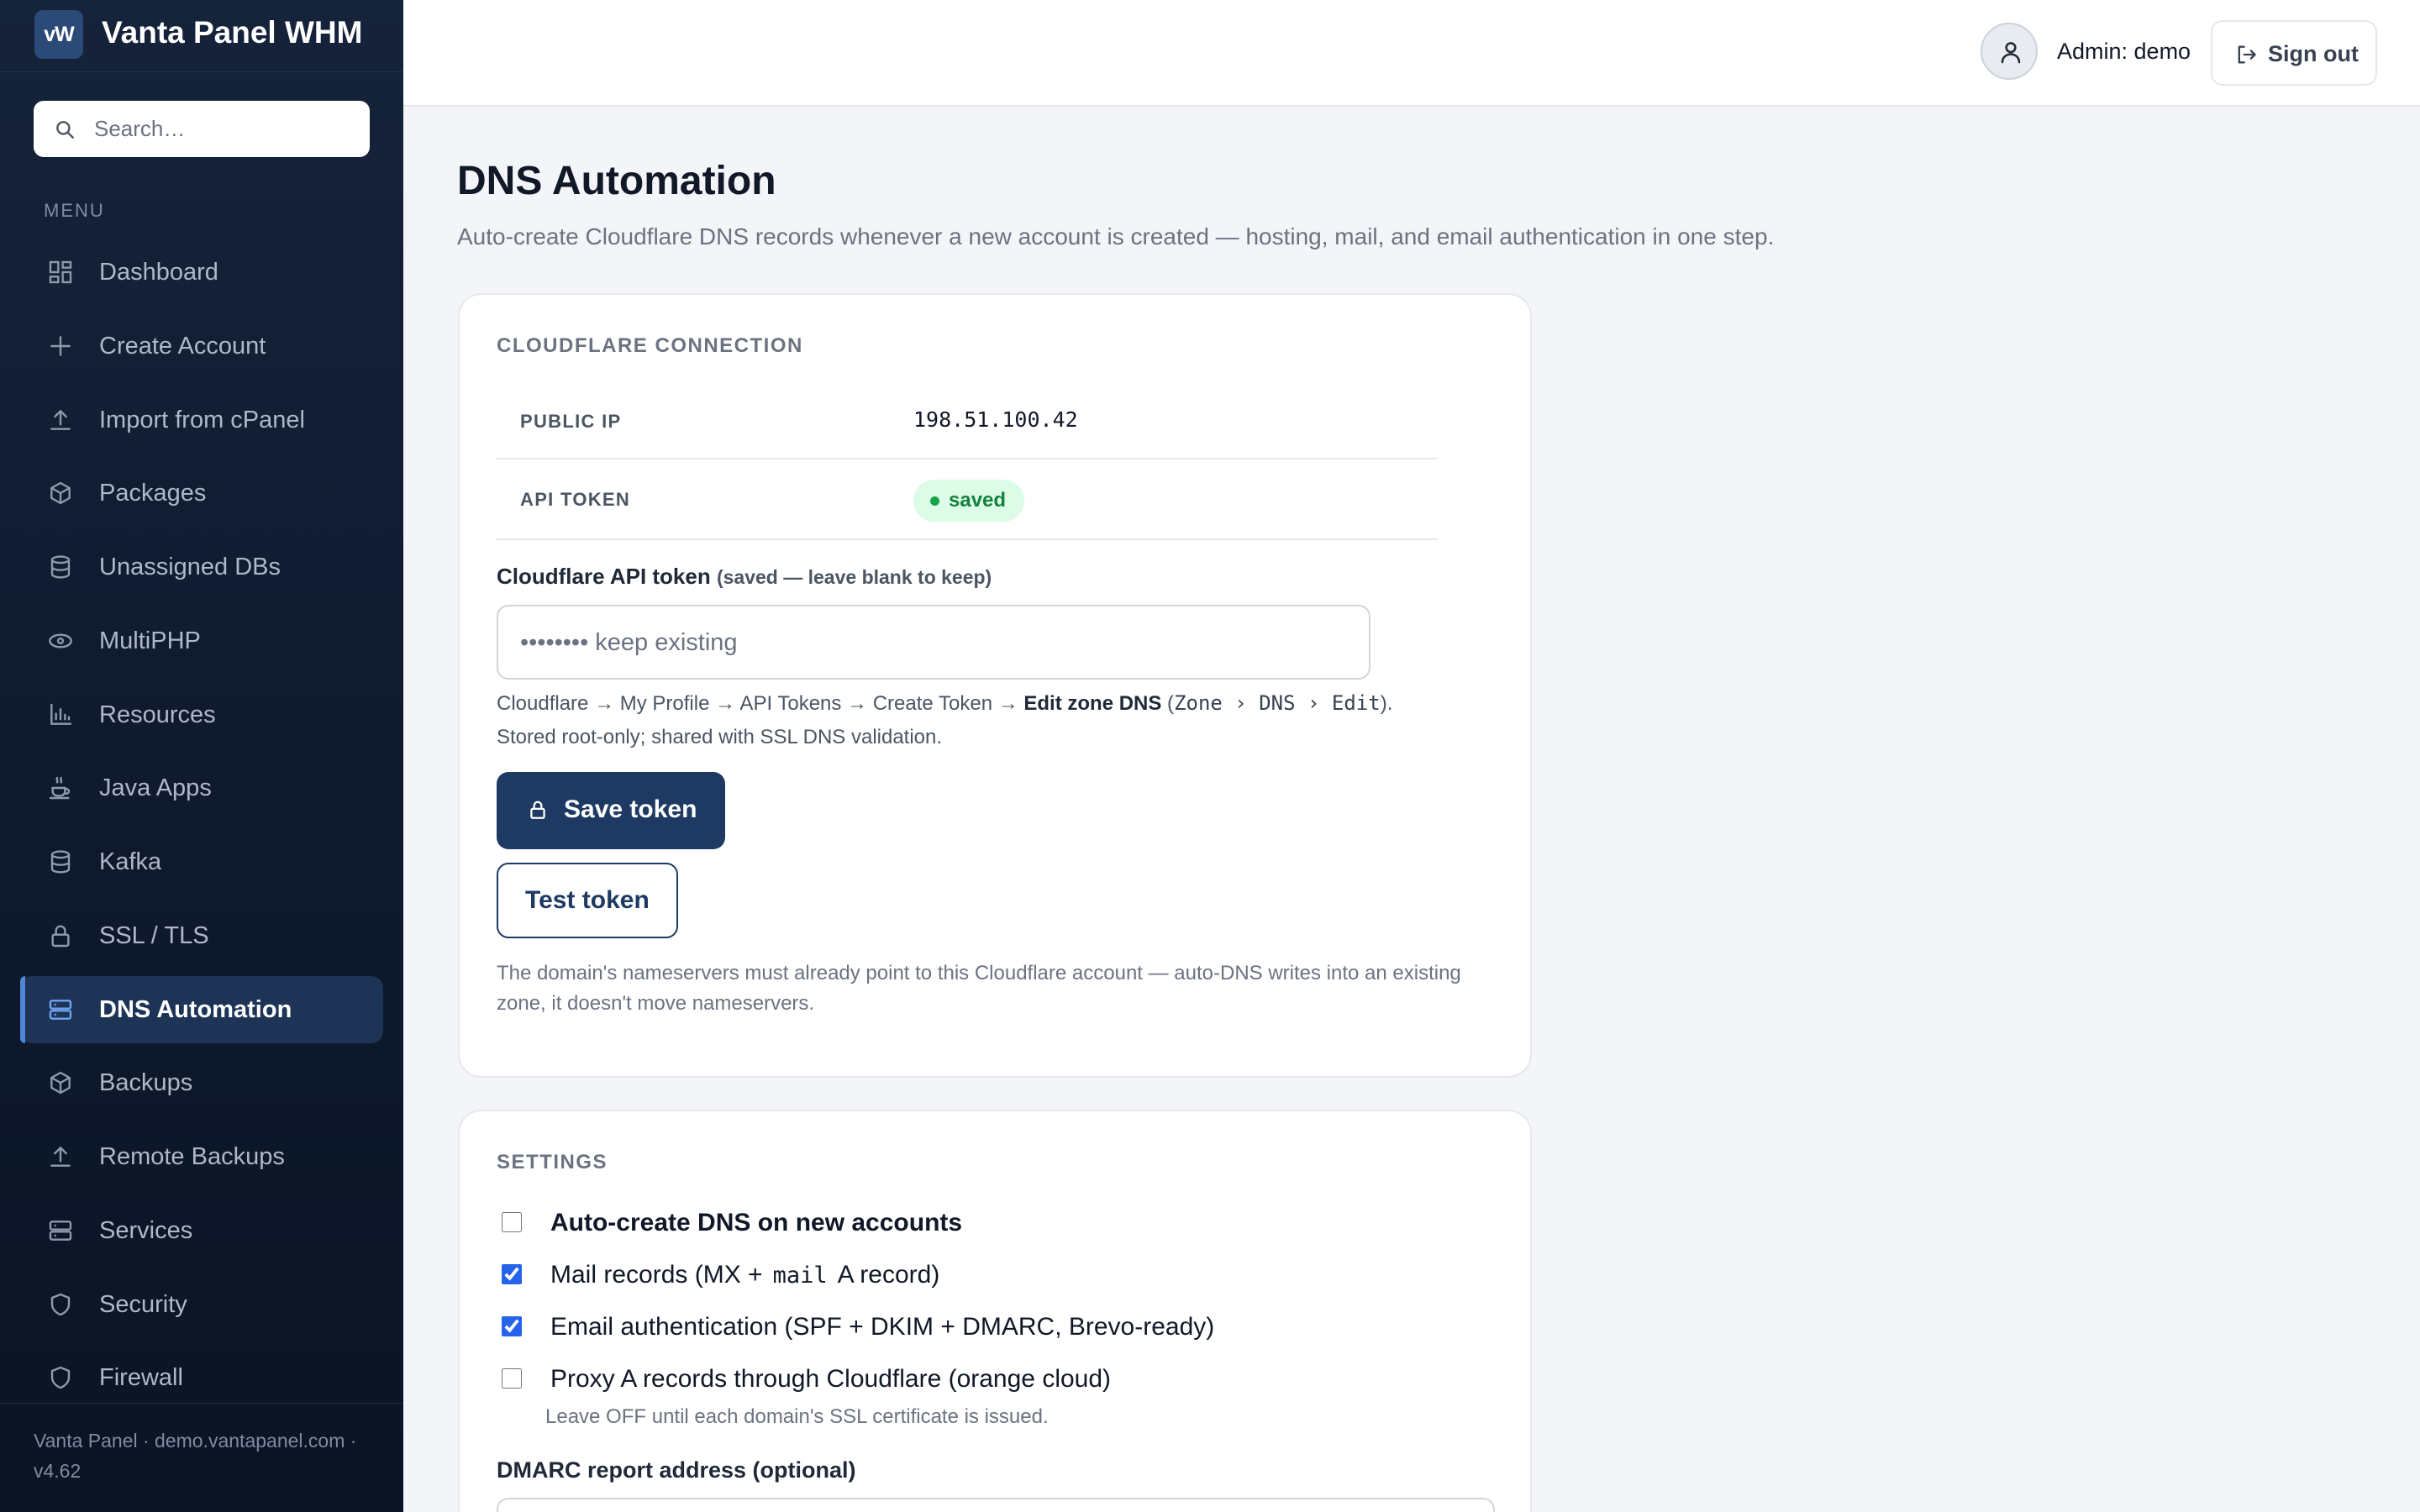 The image size is (2420, 1512). Describe the element at coordinates (630, 809) in the screenshot. I see `save-token-label: Save token` at that location.